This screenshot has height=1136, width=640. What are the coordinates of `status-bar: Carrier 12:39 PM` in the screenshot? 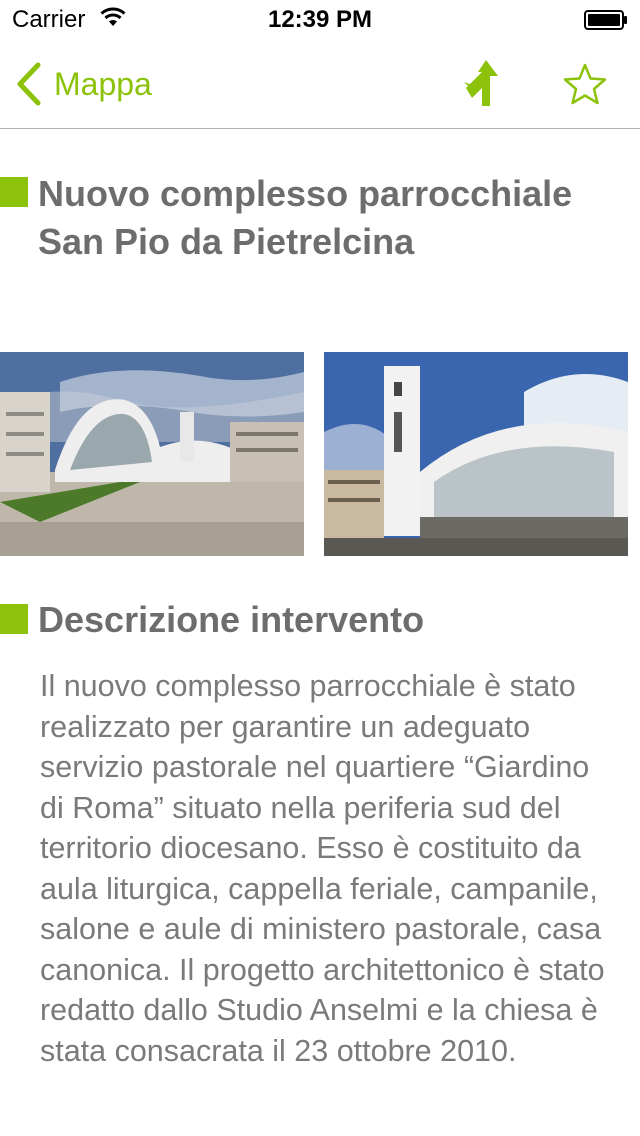 It's located at (320, 20).